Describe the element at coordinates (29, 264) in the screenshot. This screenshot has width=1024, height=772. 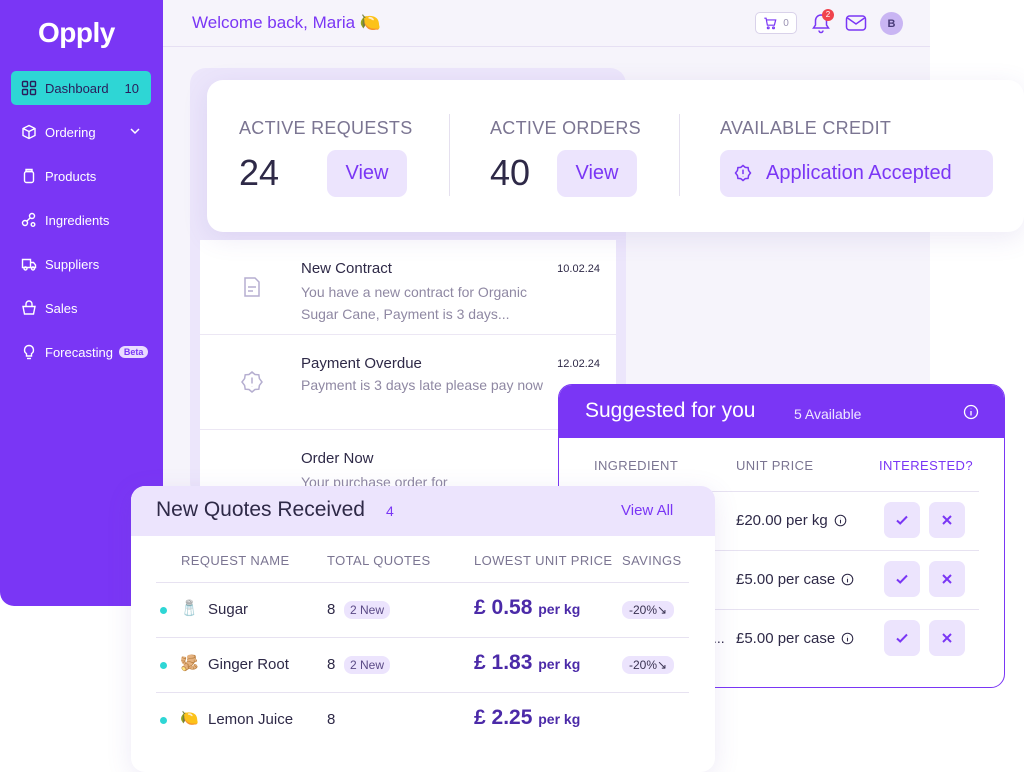
I see `truck-icon` at that location.